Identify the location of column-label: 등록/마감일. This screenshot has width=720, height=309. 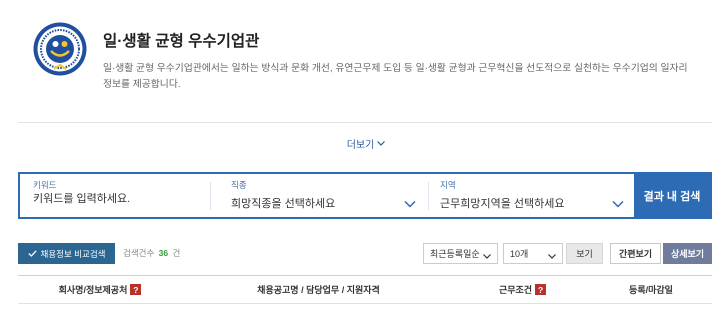
(651, 290).